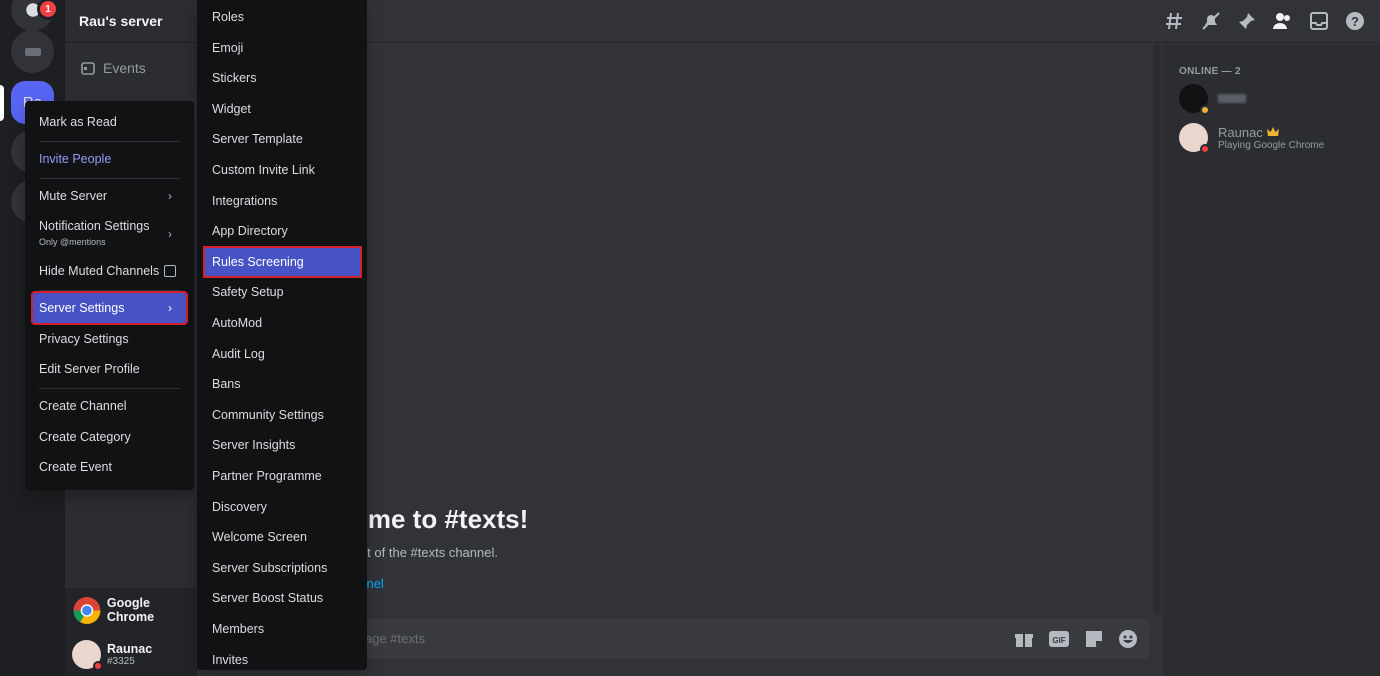 The image size is (1380, 676). Describe the element at coordinates (109, 339) in the screenshot. I see `privacy-settings-item: Privacy Settings` at that location.